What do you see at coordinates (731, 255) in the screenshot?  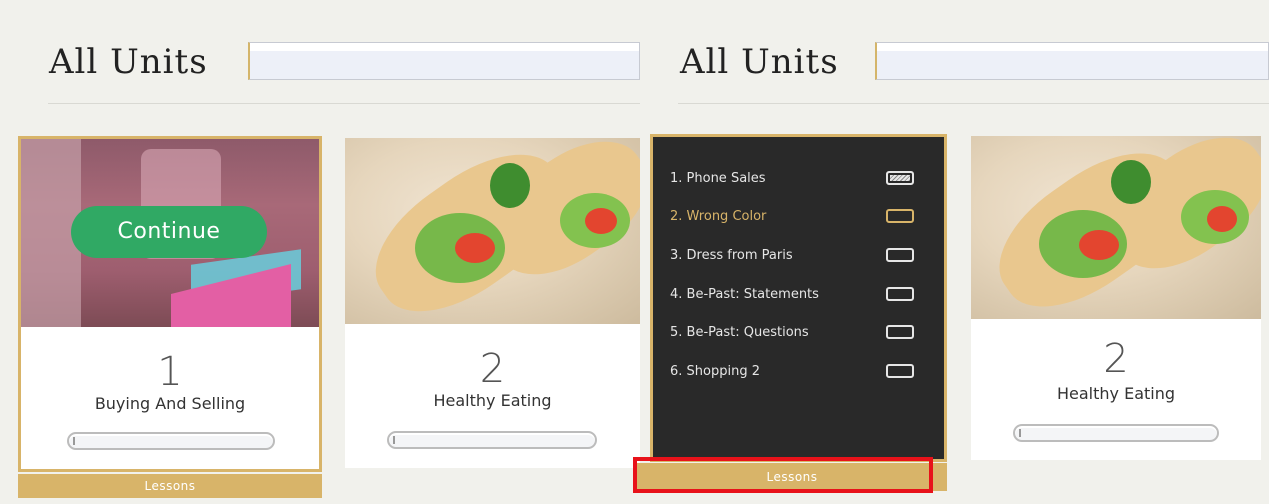 I see `lesson-label: 3. Dress from Paris` at bounding box center [731, 255].